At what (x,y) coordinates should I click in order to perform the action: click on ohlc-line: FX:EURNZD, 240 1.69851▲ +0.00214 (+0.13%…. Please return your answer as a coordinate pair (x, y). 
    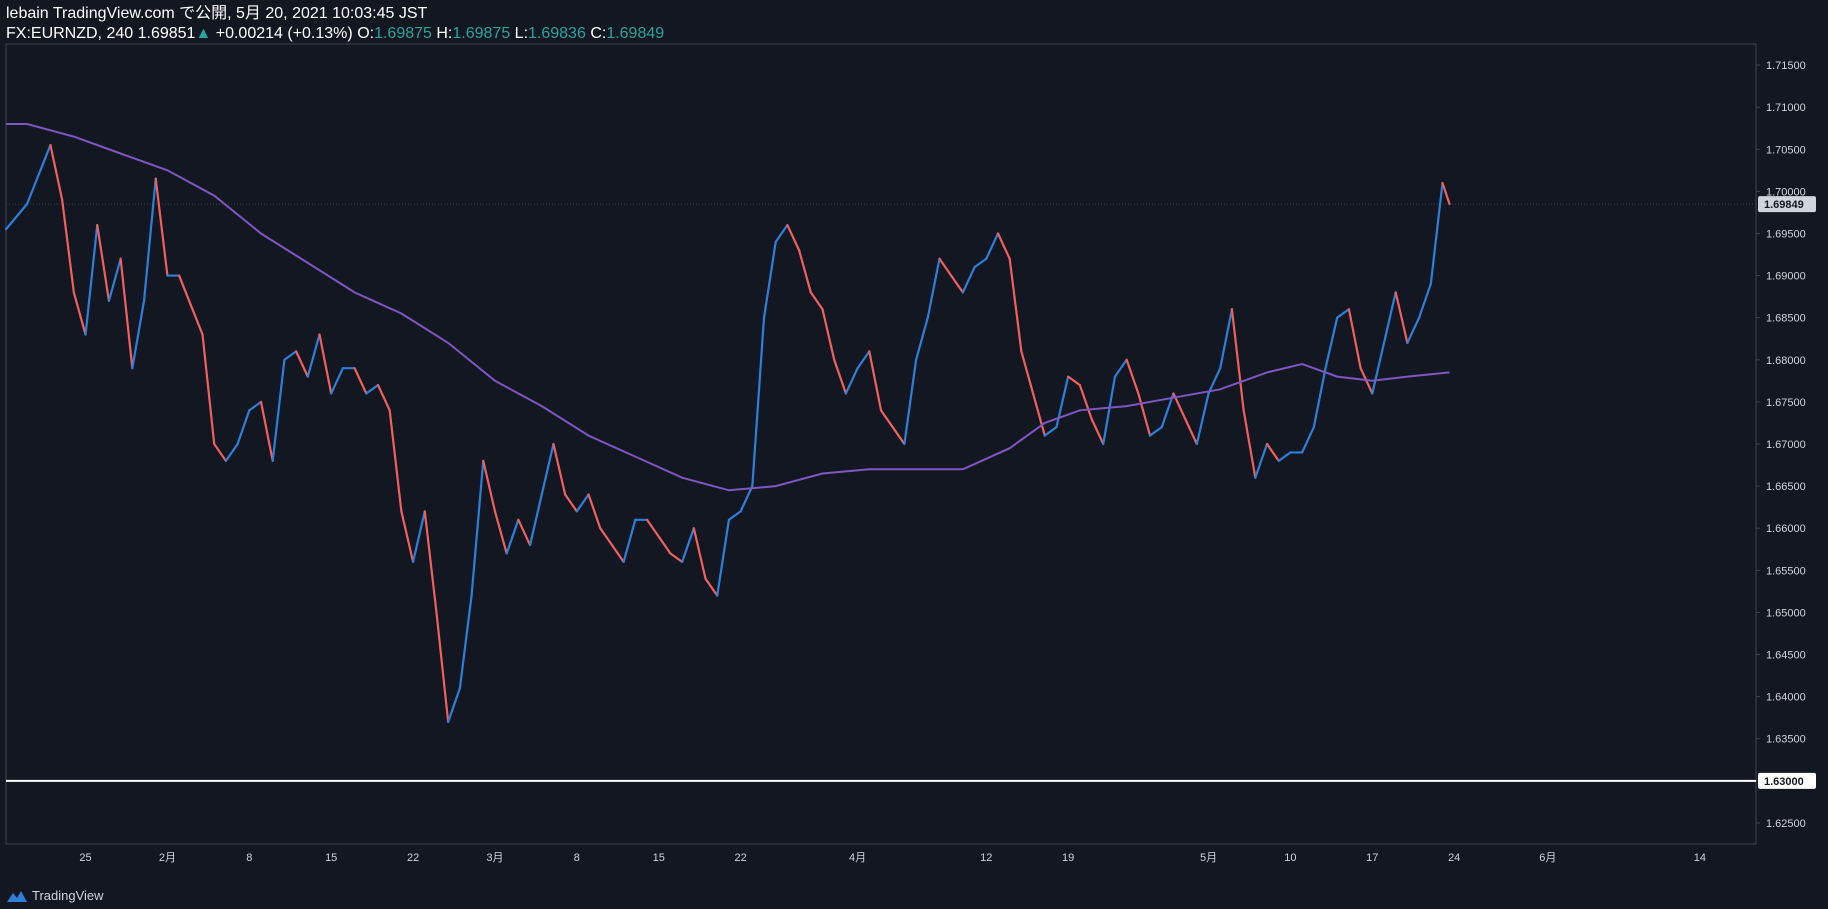
    Looking at the image, I should click on (335, 34).